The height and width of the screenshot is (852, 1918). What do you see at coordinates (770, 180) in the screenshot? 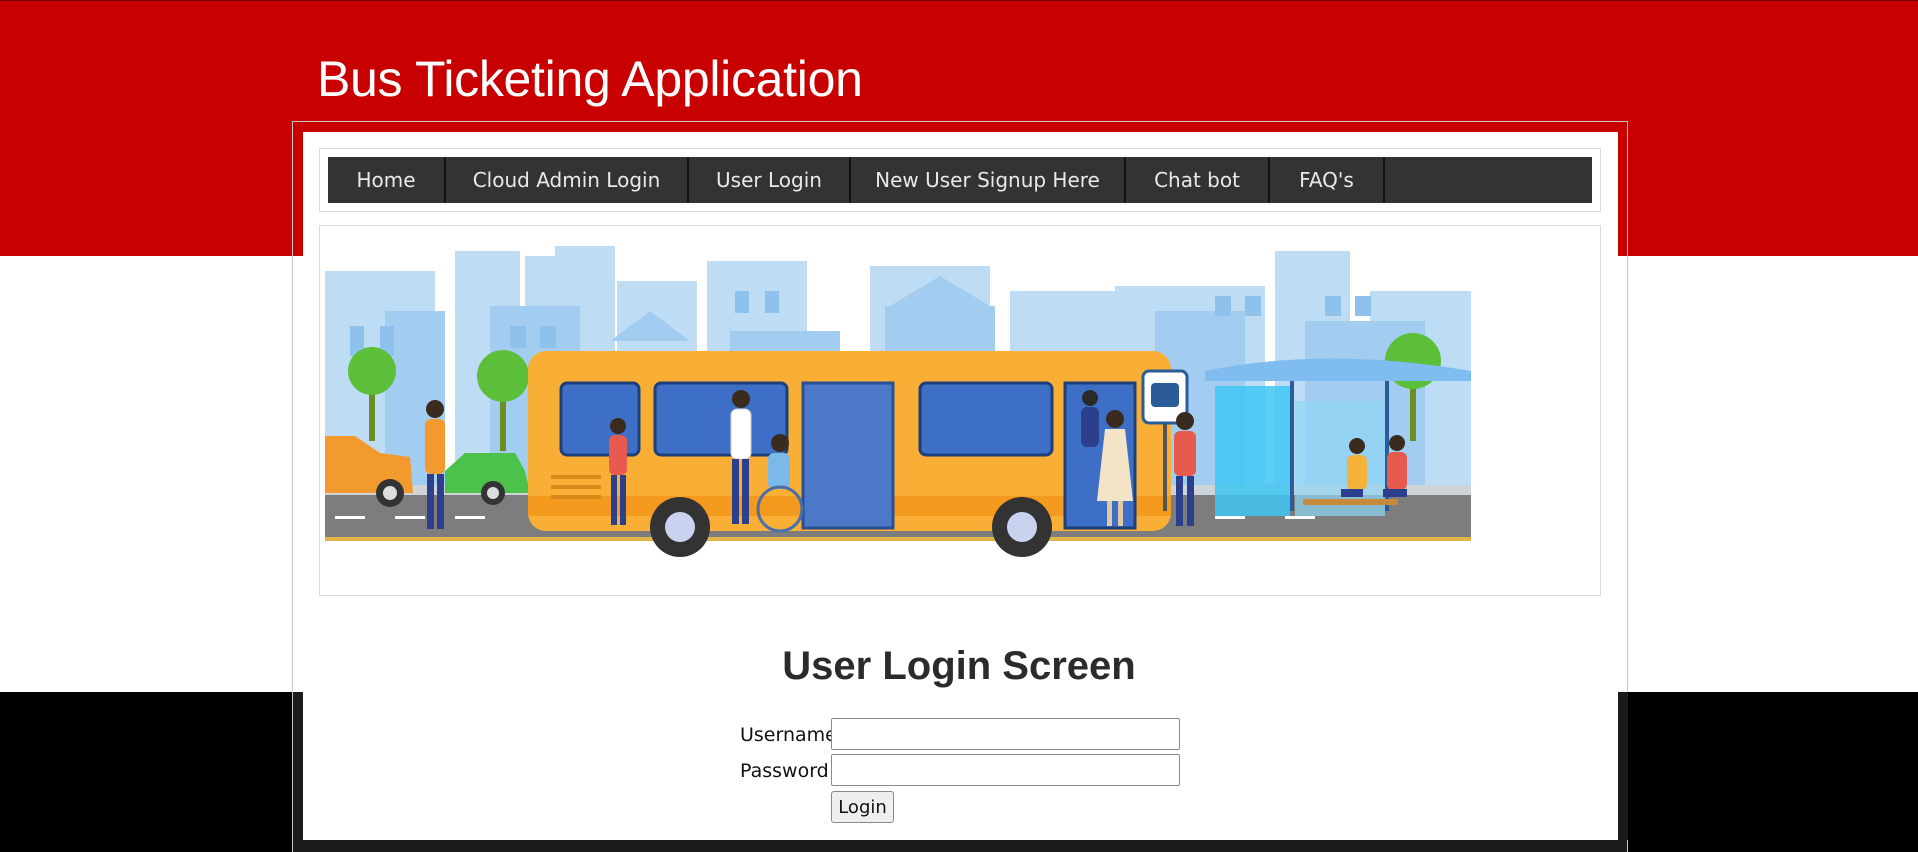
I see `nav-item-user-login: User Login` at bounding box center [770, 180].